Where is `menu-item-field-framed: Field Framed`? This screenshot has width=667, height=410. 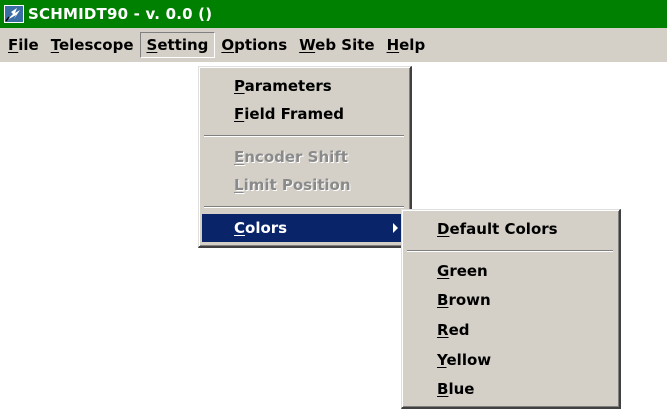 menu-item-field-framed: Field Framed is located at coordinates (304, 114).